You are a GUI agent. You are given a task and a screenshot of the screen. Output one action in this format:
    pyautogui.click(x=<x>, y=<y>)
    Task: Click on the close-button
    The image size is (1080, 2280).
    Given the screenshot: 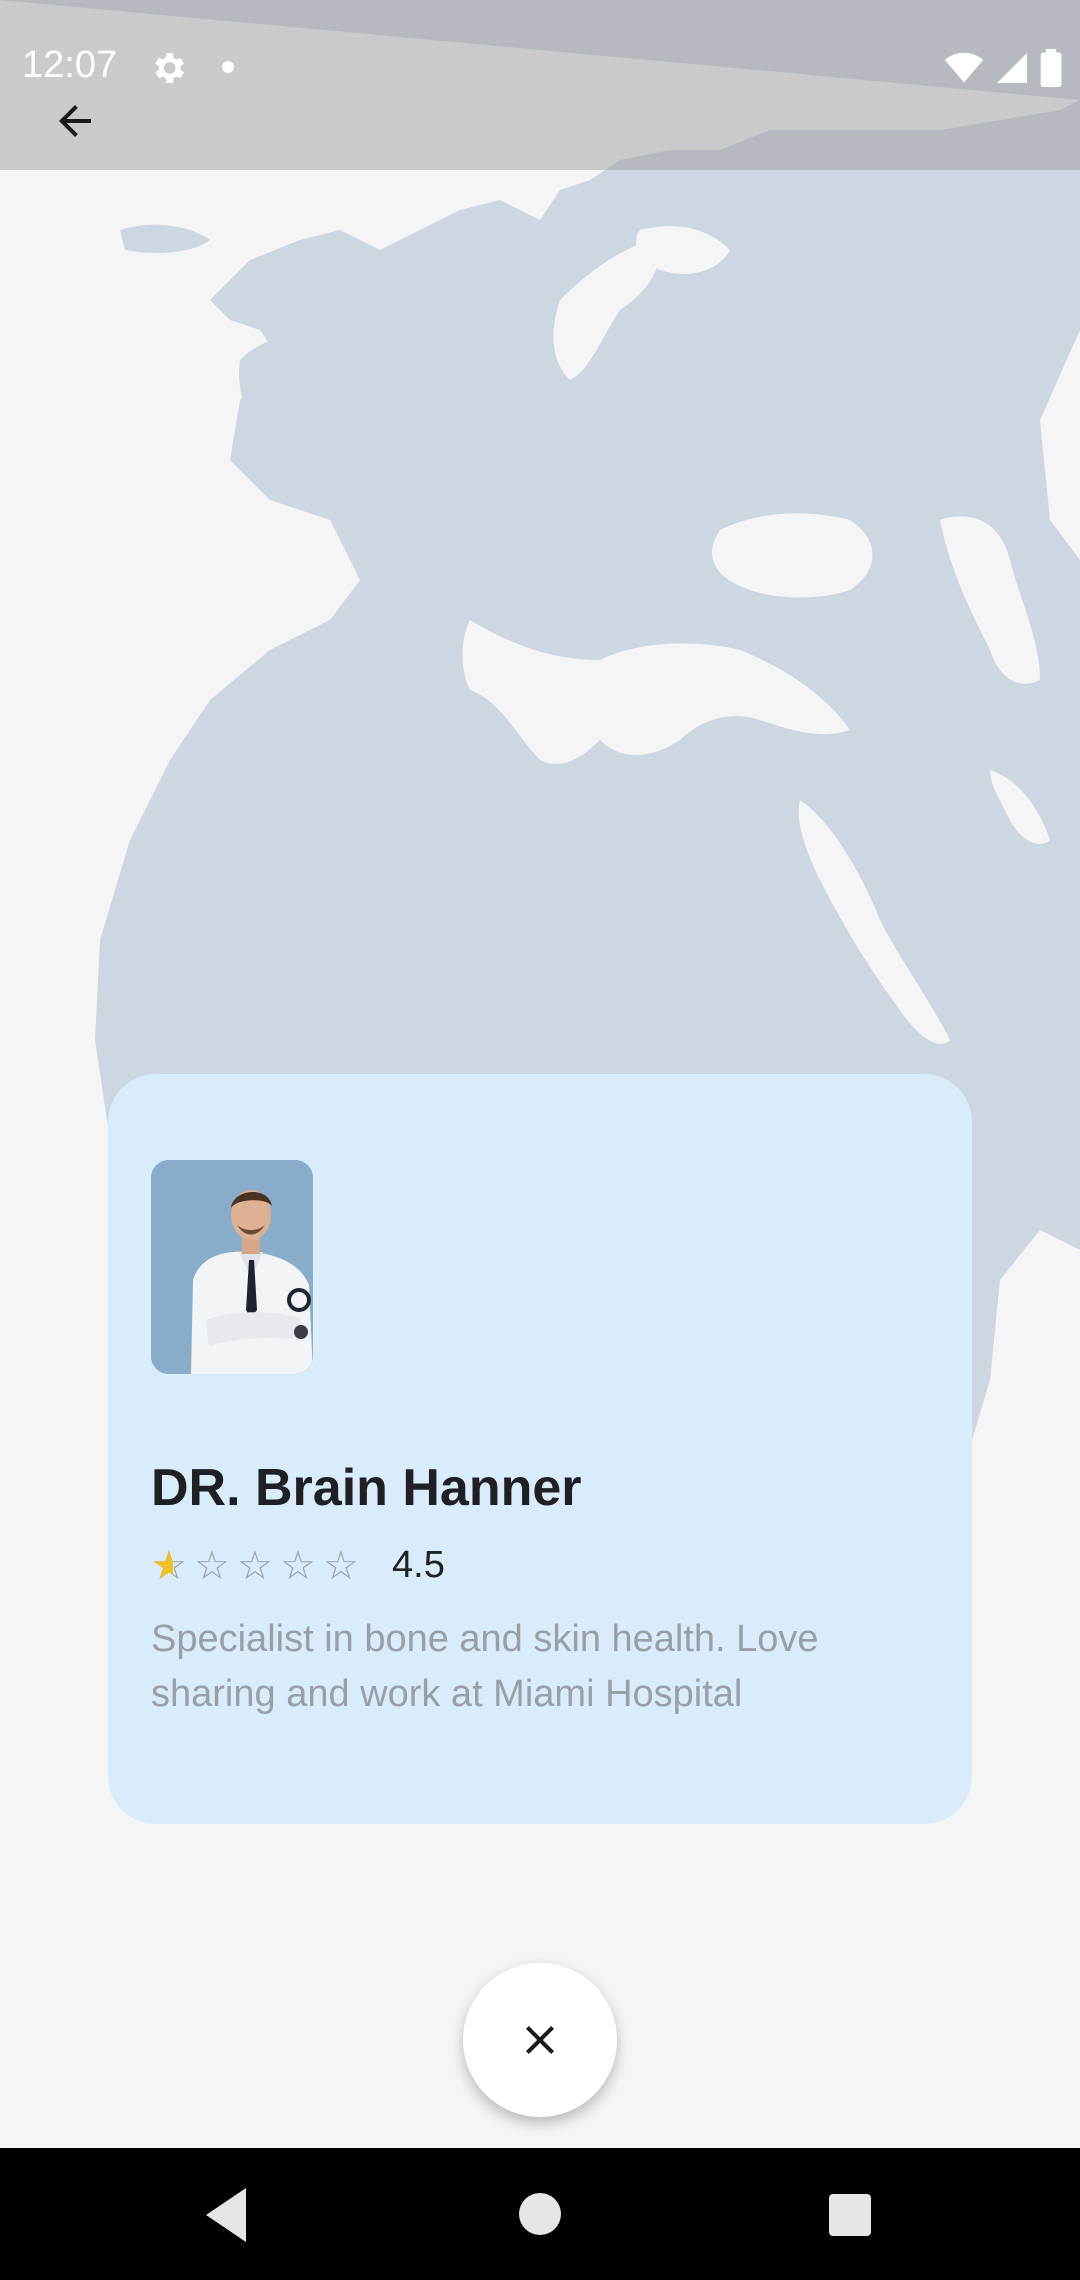 What is the action you would take?
    pyautogui.click(x=540, y=2040)
    